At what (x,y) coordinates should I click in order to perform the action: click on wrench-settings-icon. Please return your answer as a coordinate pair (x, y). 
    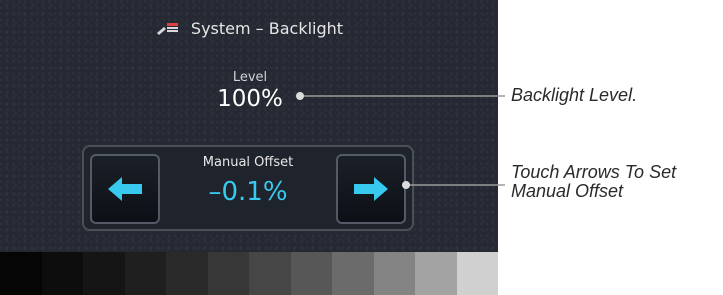
    Looking at the image, I should click on (167, 29).